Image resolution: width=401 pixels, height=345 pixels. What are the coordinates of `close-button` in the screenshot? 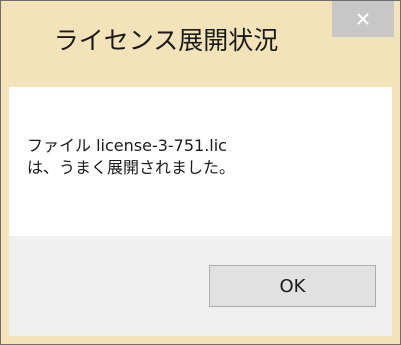 It's located at (363, 19).